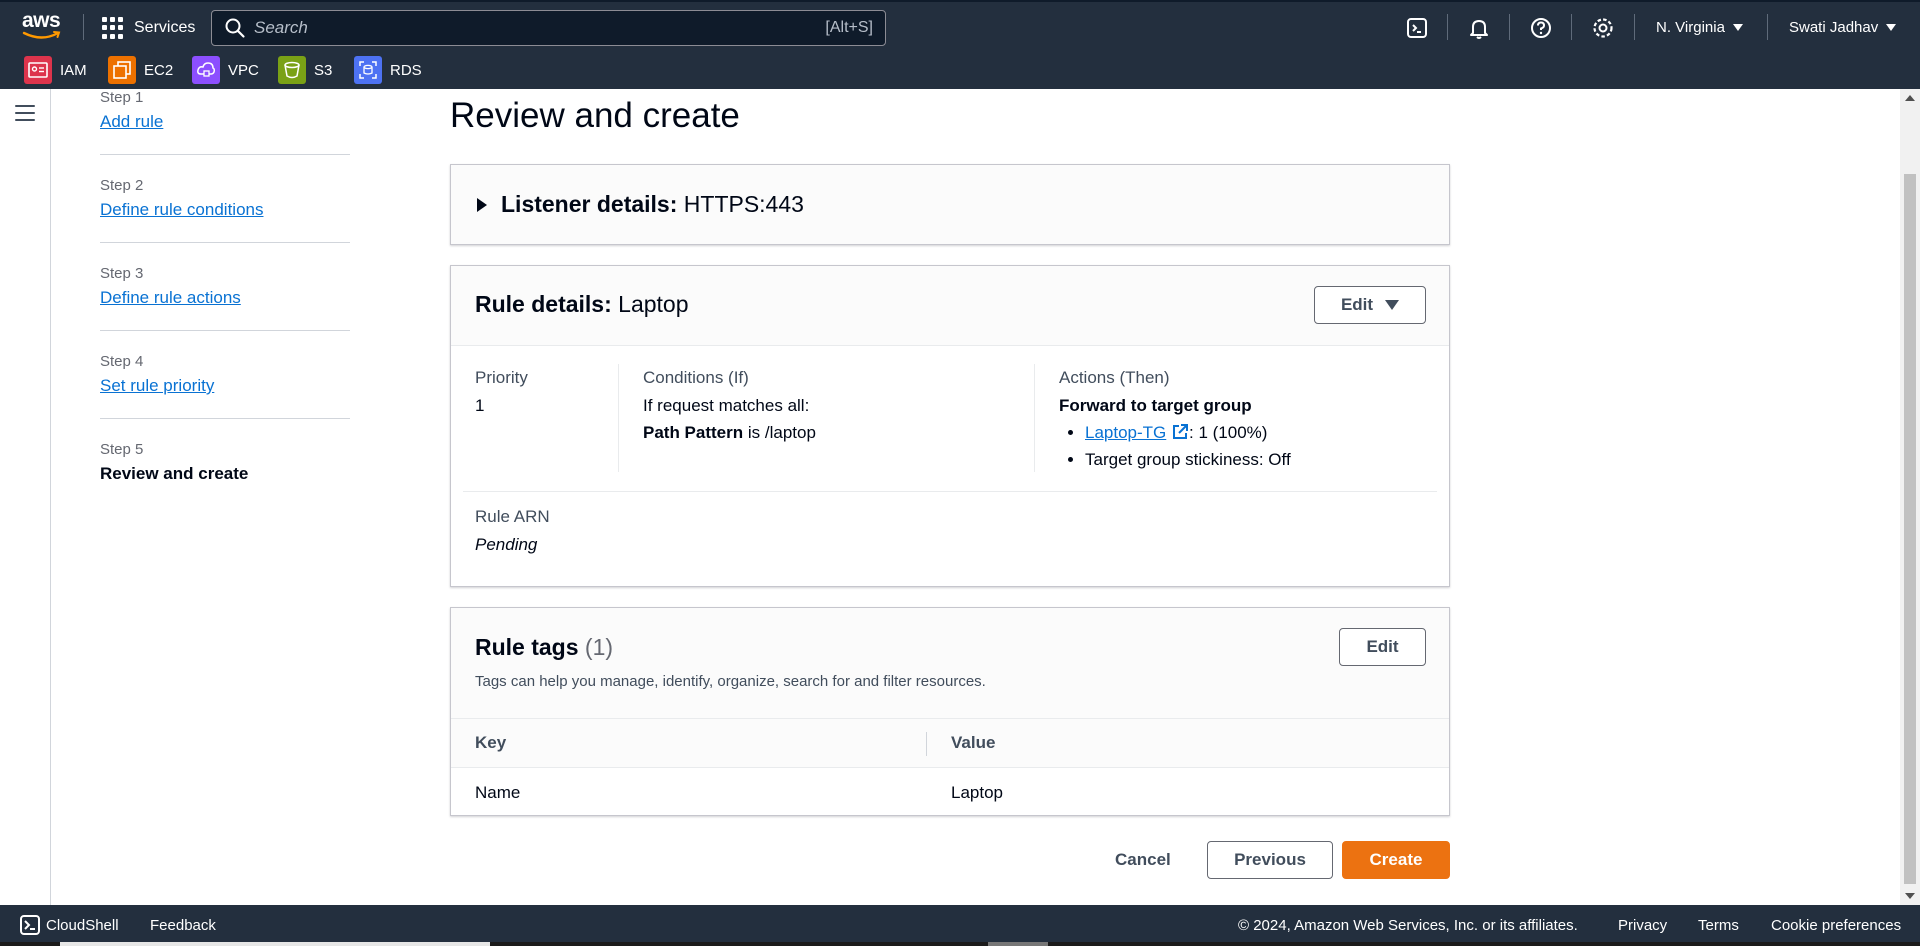 Image resolution: width=1920 pixels, height=946 pixels. I want to click on help-icon, so click(1541, 28).